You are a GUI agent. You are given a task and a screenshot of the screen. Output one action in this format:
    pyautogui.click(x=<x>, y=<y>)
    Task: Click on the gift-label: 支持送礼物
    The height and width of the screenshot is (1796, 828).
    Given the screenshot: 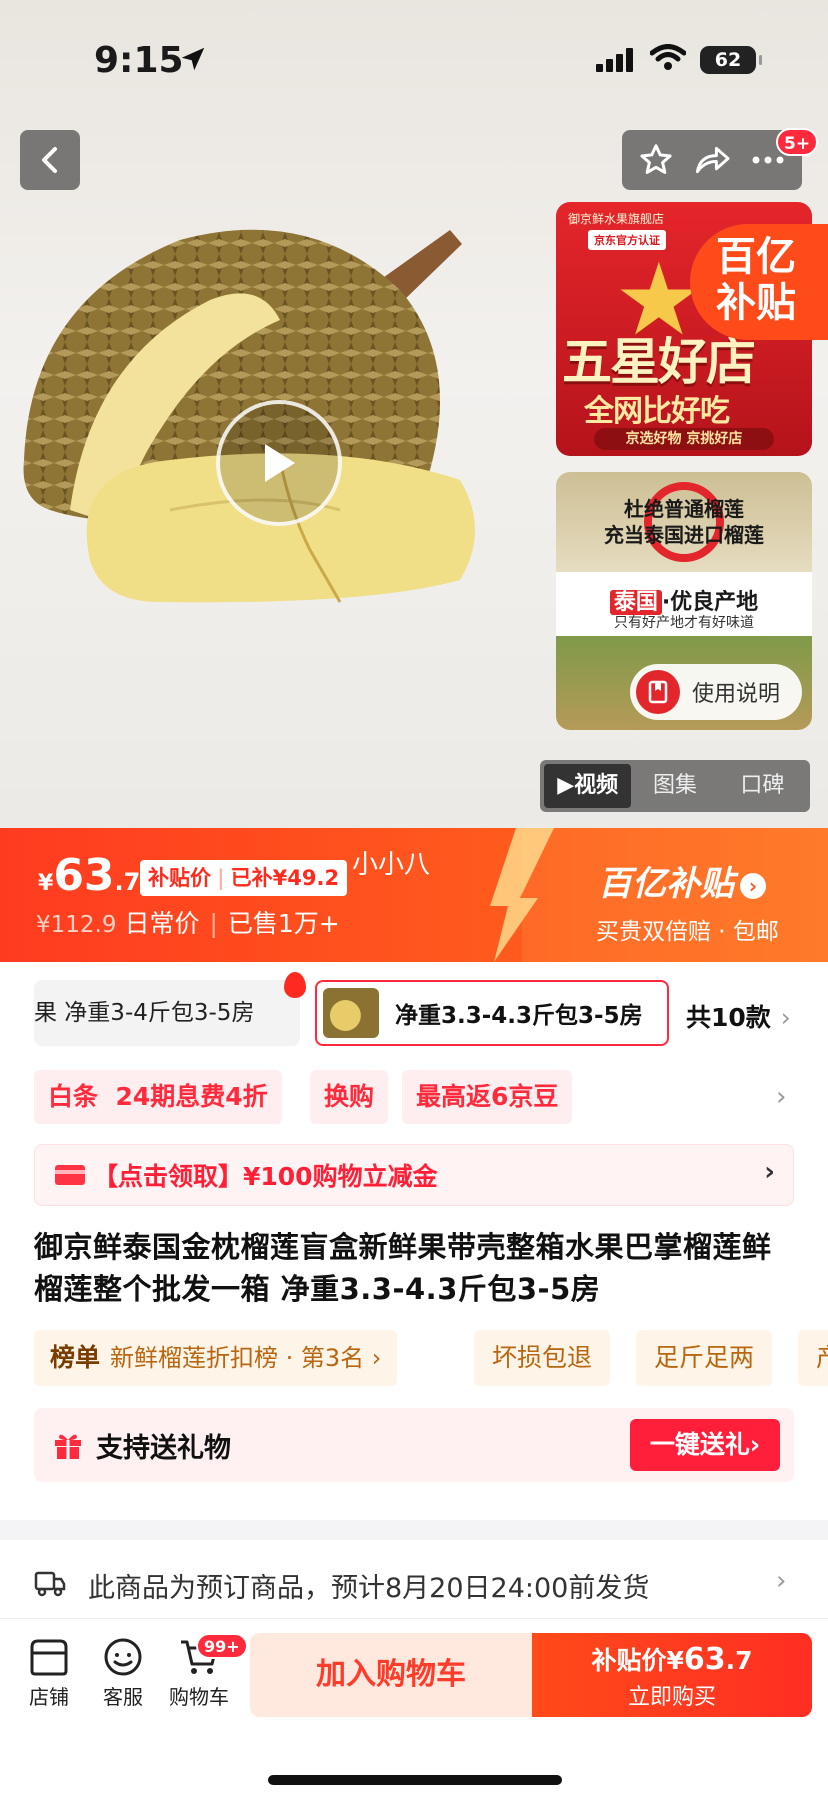 What is the action you would take?
    pyautogui.click(x=163, y=1448)
    